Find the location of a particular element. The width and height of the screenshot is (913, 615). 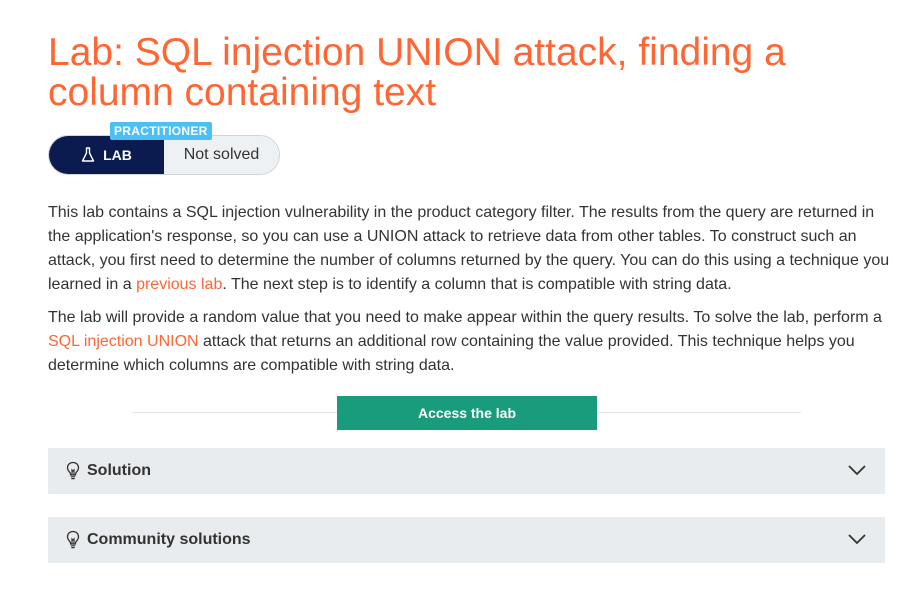

lab-status-widget: PRACTITIONER LAB Not solved is located at coordinates (164, 148).